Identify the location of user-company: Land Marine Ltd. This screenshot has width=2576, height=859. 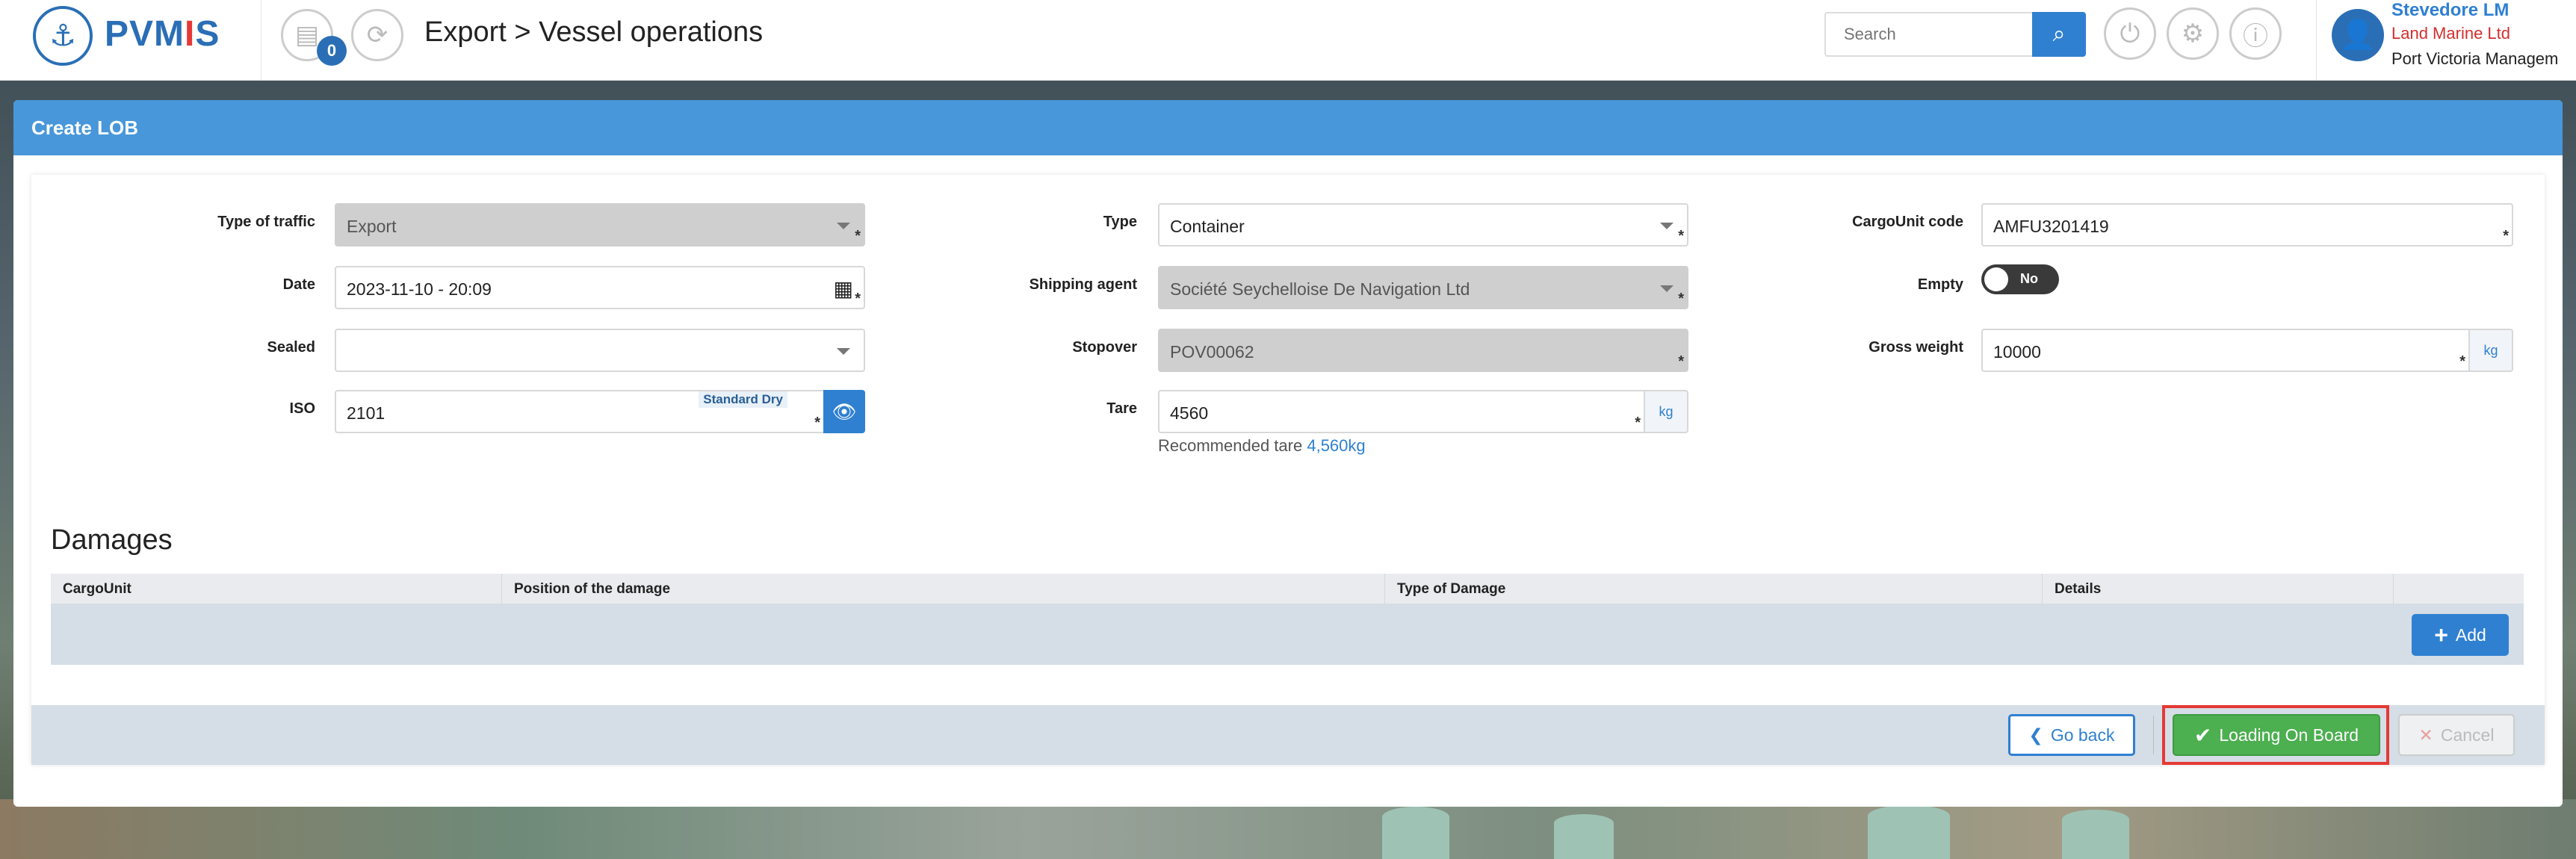
(2450, 33).